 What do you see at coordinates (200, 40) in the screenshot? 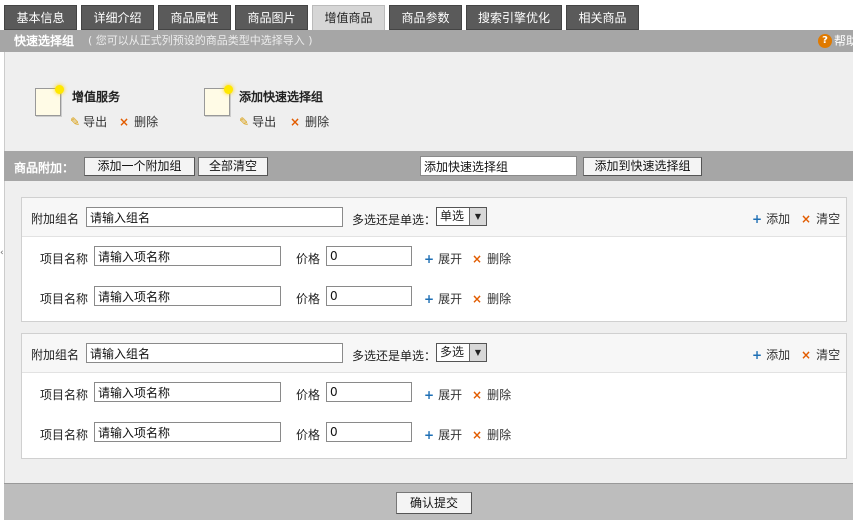
I see `section-hint: ( 您可以从正式列预设的商品类型中选择导入 )` at bounding box center [200, 40].